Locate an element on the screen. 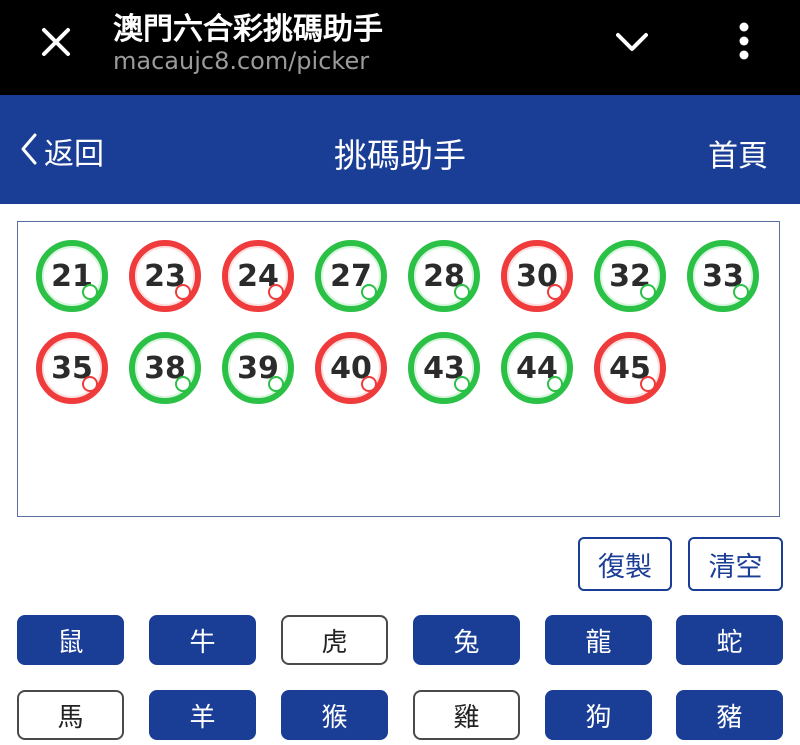  number-ball: 33 is located at coordinates (723, 276).